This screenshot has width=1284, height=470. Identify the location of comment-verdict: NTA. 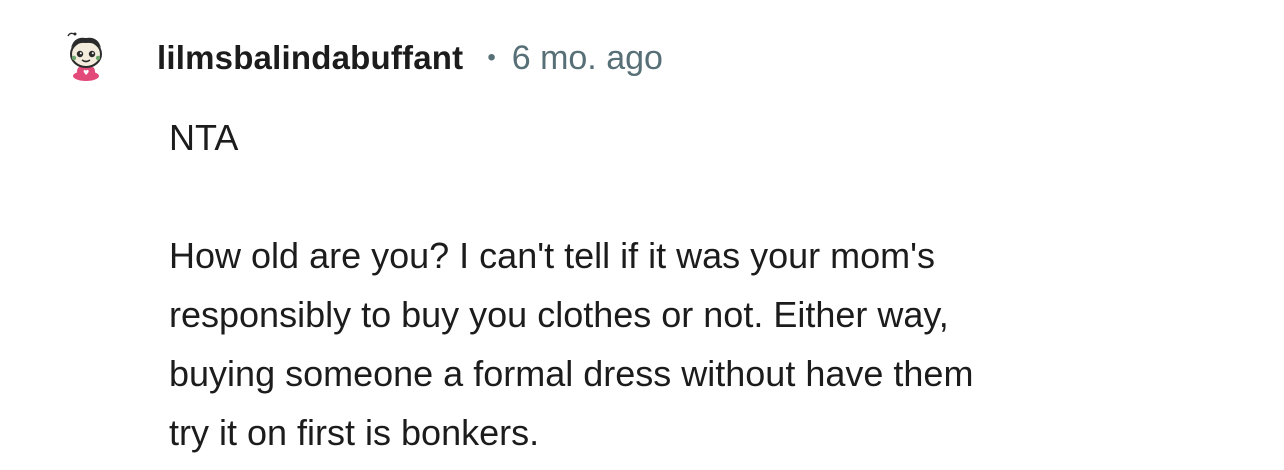
(204, 137).